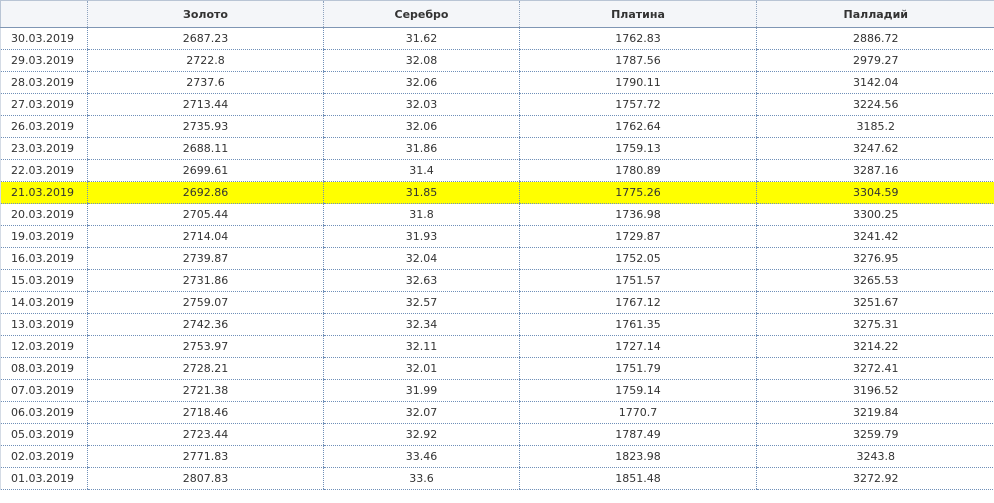  What do you see at coordinates (205, 236) in the screenshot?
I see `gold-price-cell: 2714.04` at bounding box center [205, 236].